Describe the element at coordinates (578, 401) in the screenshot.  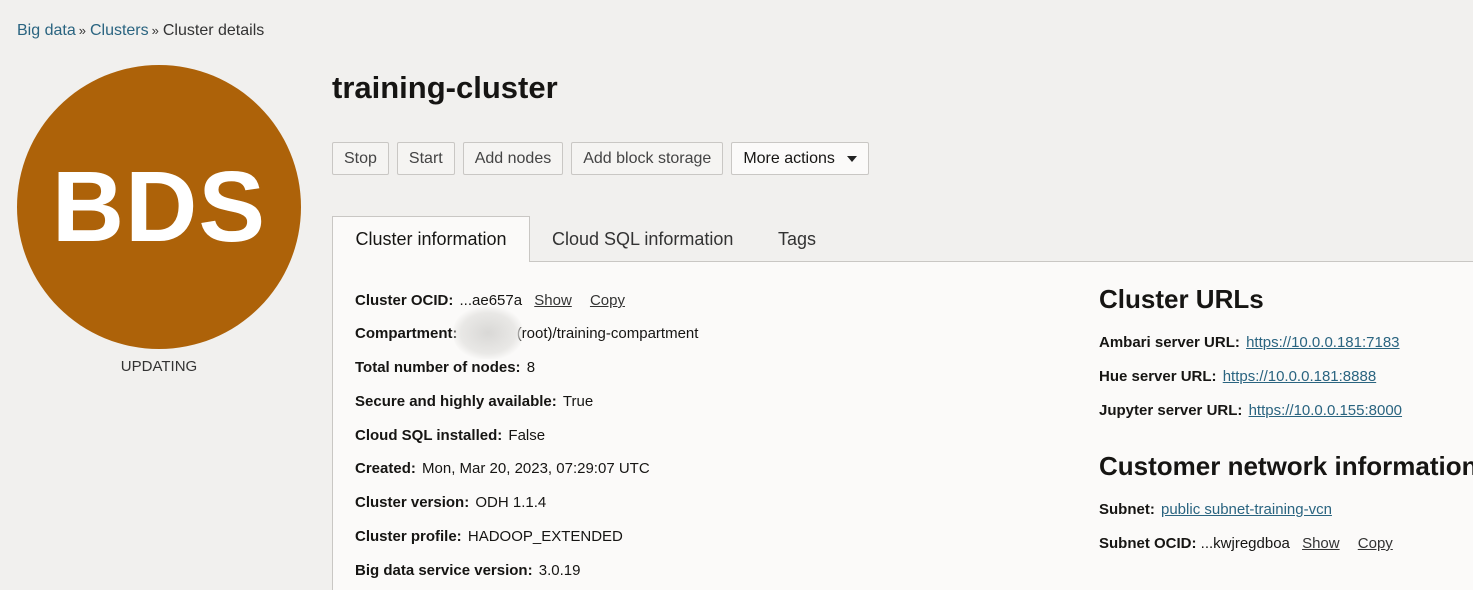
I see `secure-ha-value: True` at that location.